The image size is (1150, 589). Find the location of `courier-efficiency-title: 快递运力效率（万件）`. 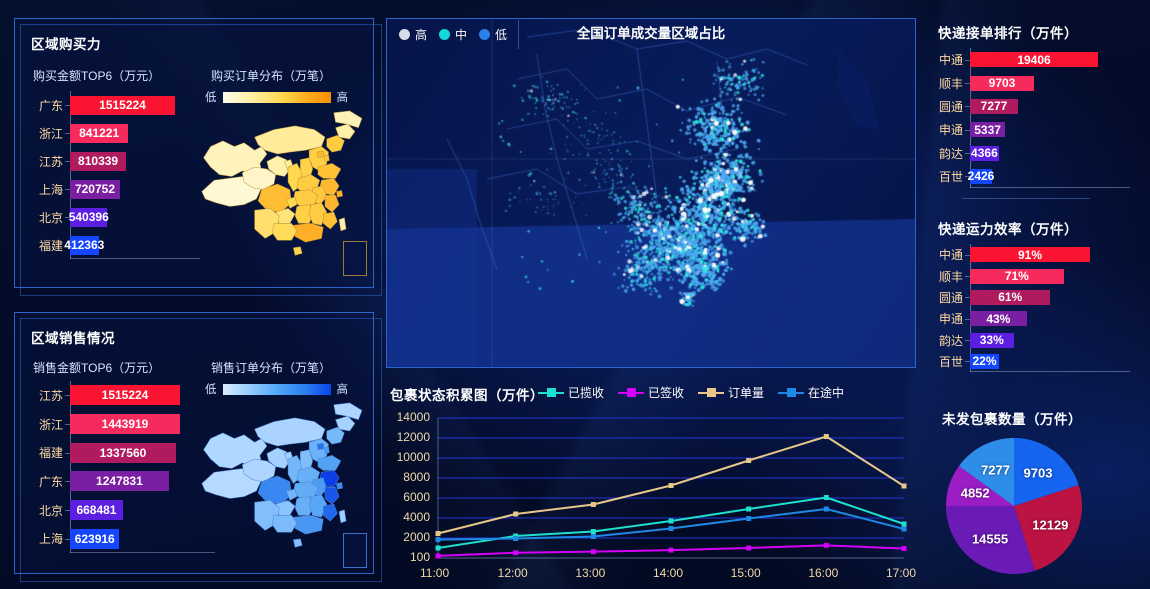

courier-efficiency-title: 快递运力效率（万件） is located at coordinates (1008, 229).